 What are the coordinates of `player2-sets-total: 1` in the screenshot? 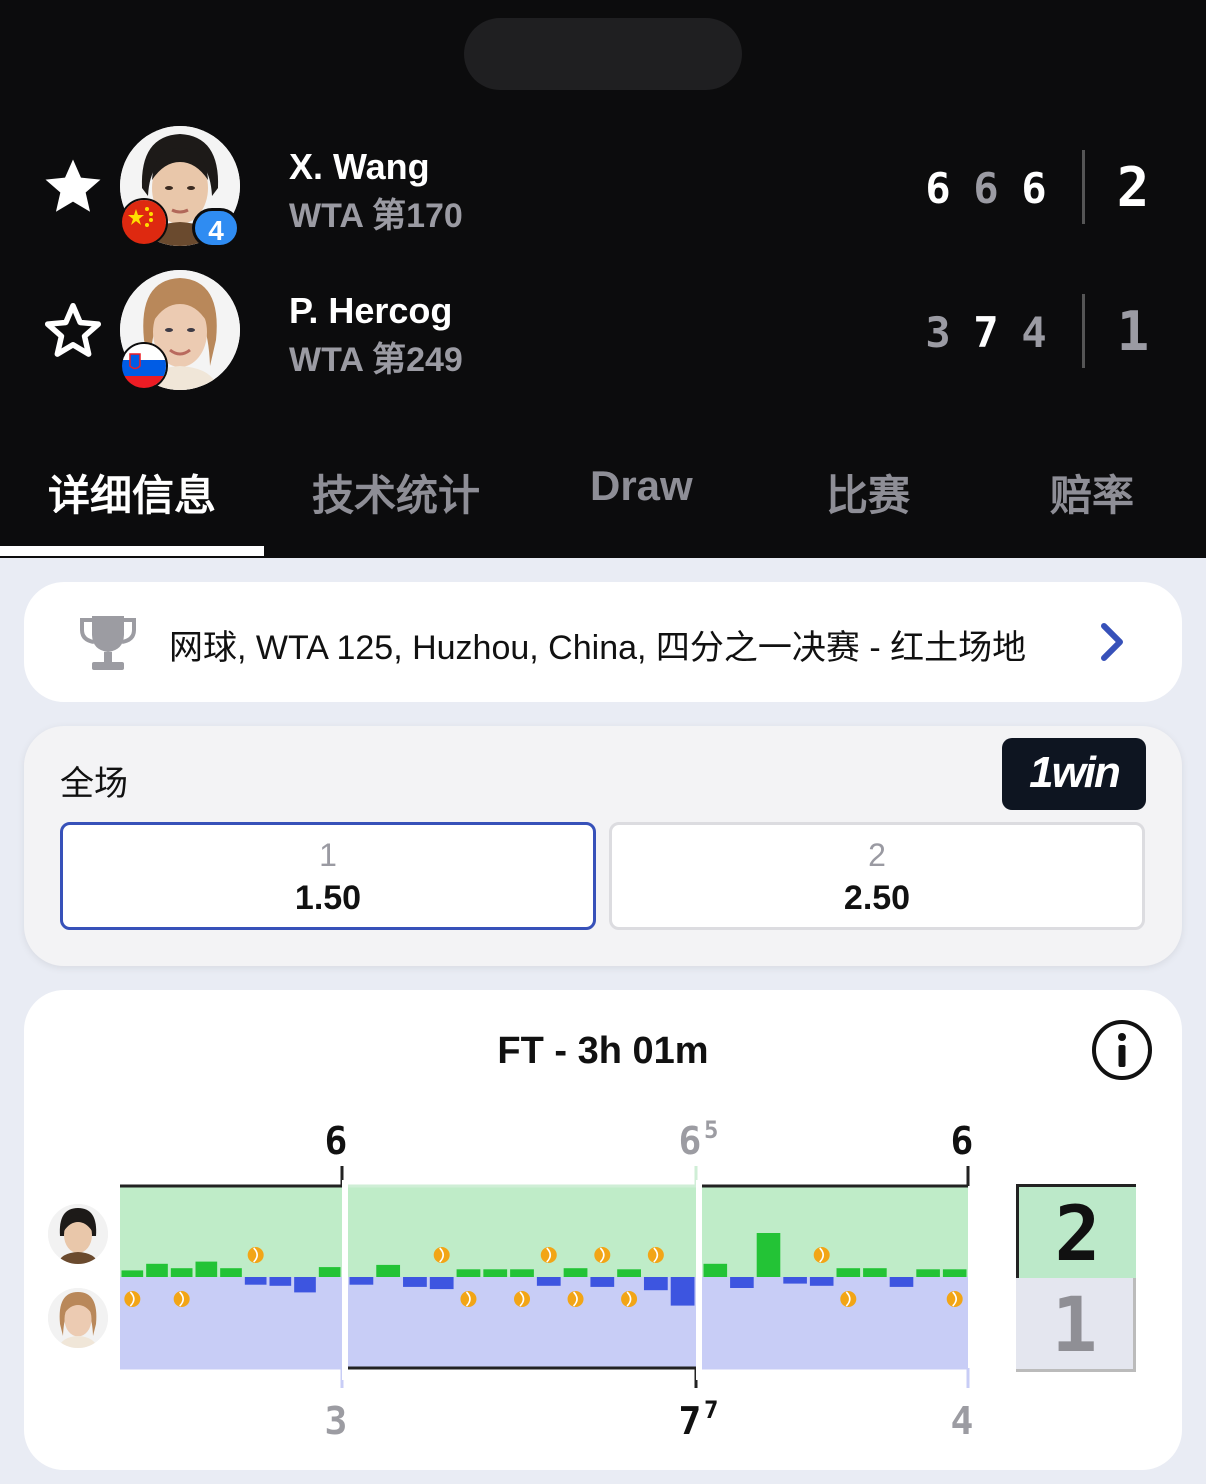 It's located at (1076, 1325).